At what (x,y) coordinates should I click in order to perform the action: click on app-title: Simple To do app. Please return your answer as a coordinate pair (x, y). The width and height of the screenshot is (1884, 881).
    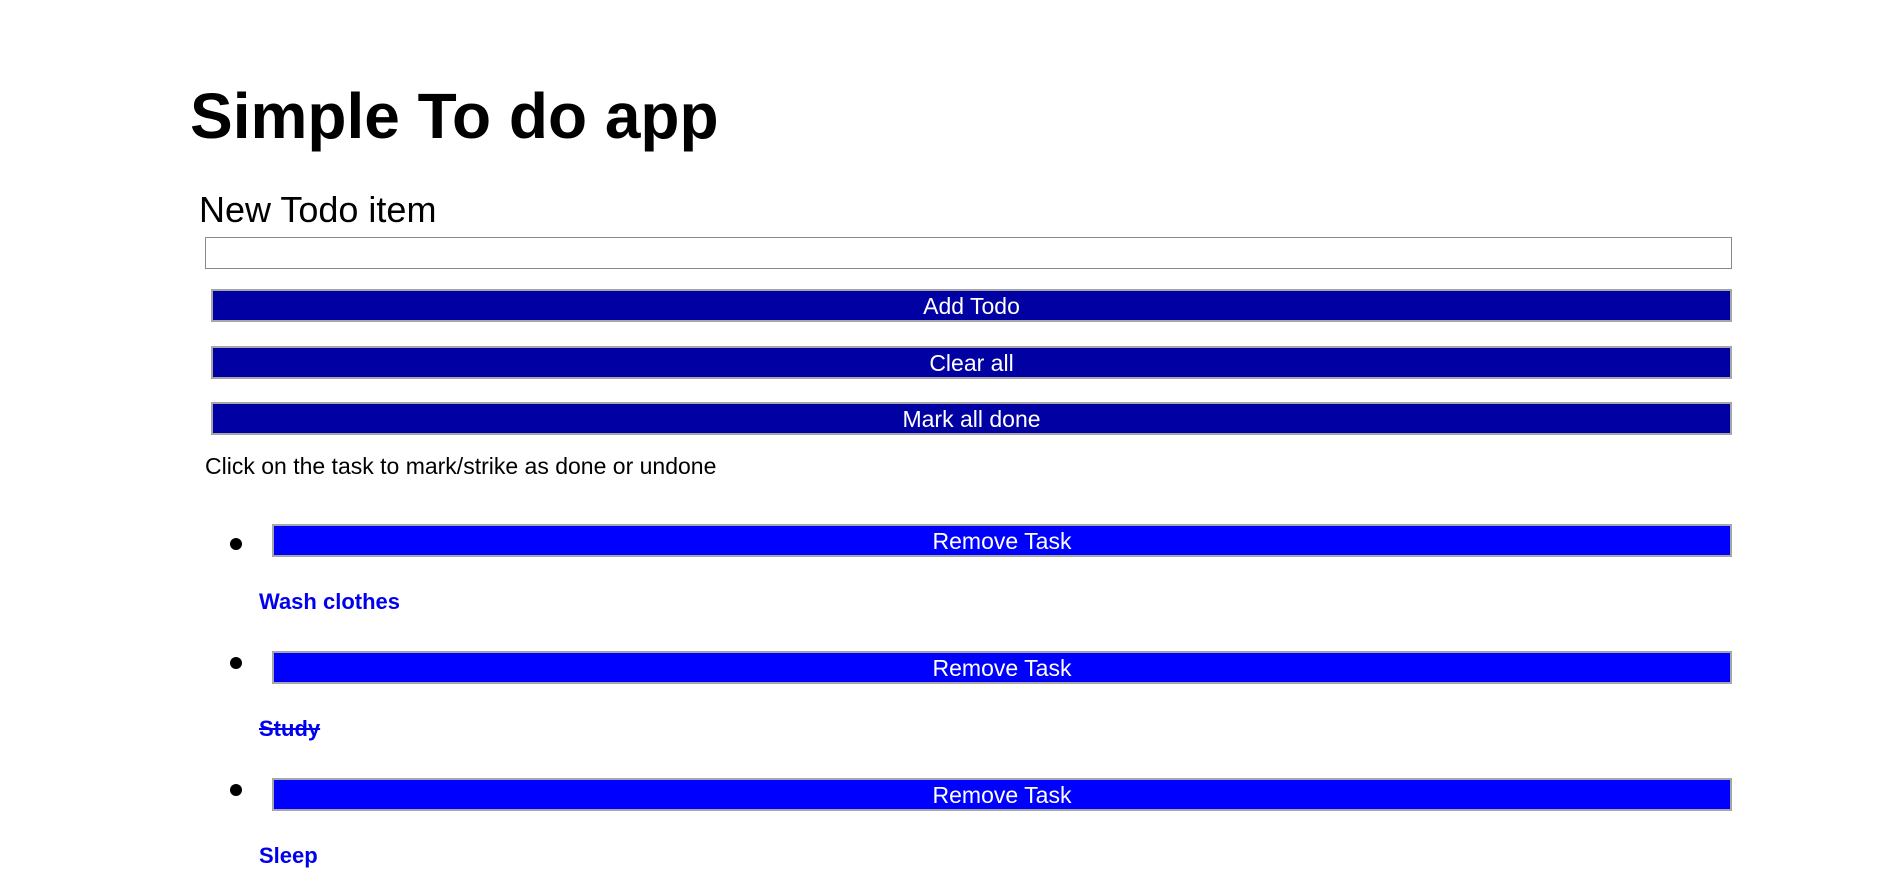
    Looking at the image, I should click on (454, 116).